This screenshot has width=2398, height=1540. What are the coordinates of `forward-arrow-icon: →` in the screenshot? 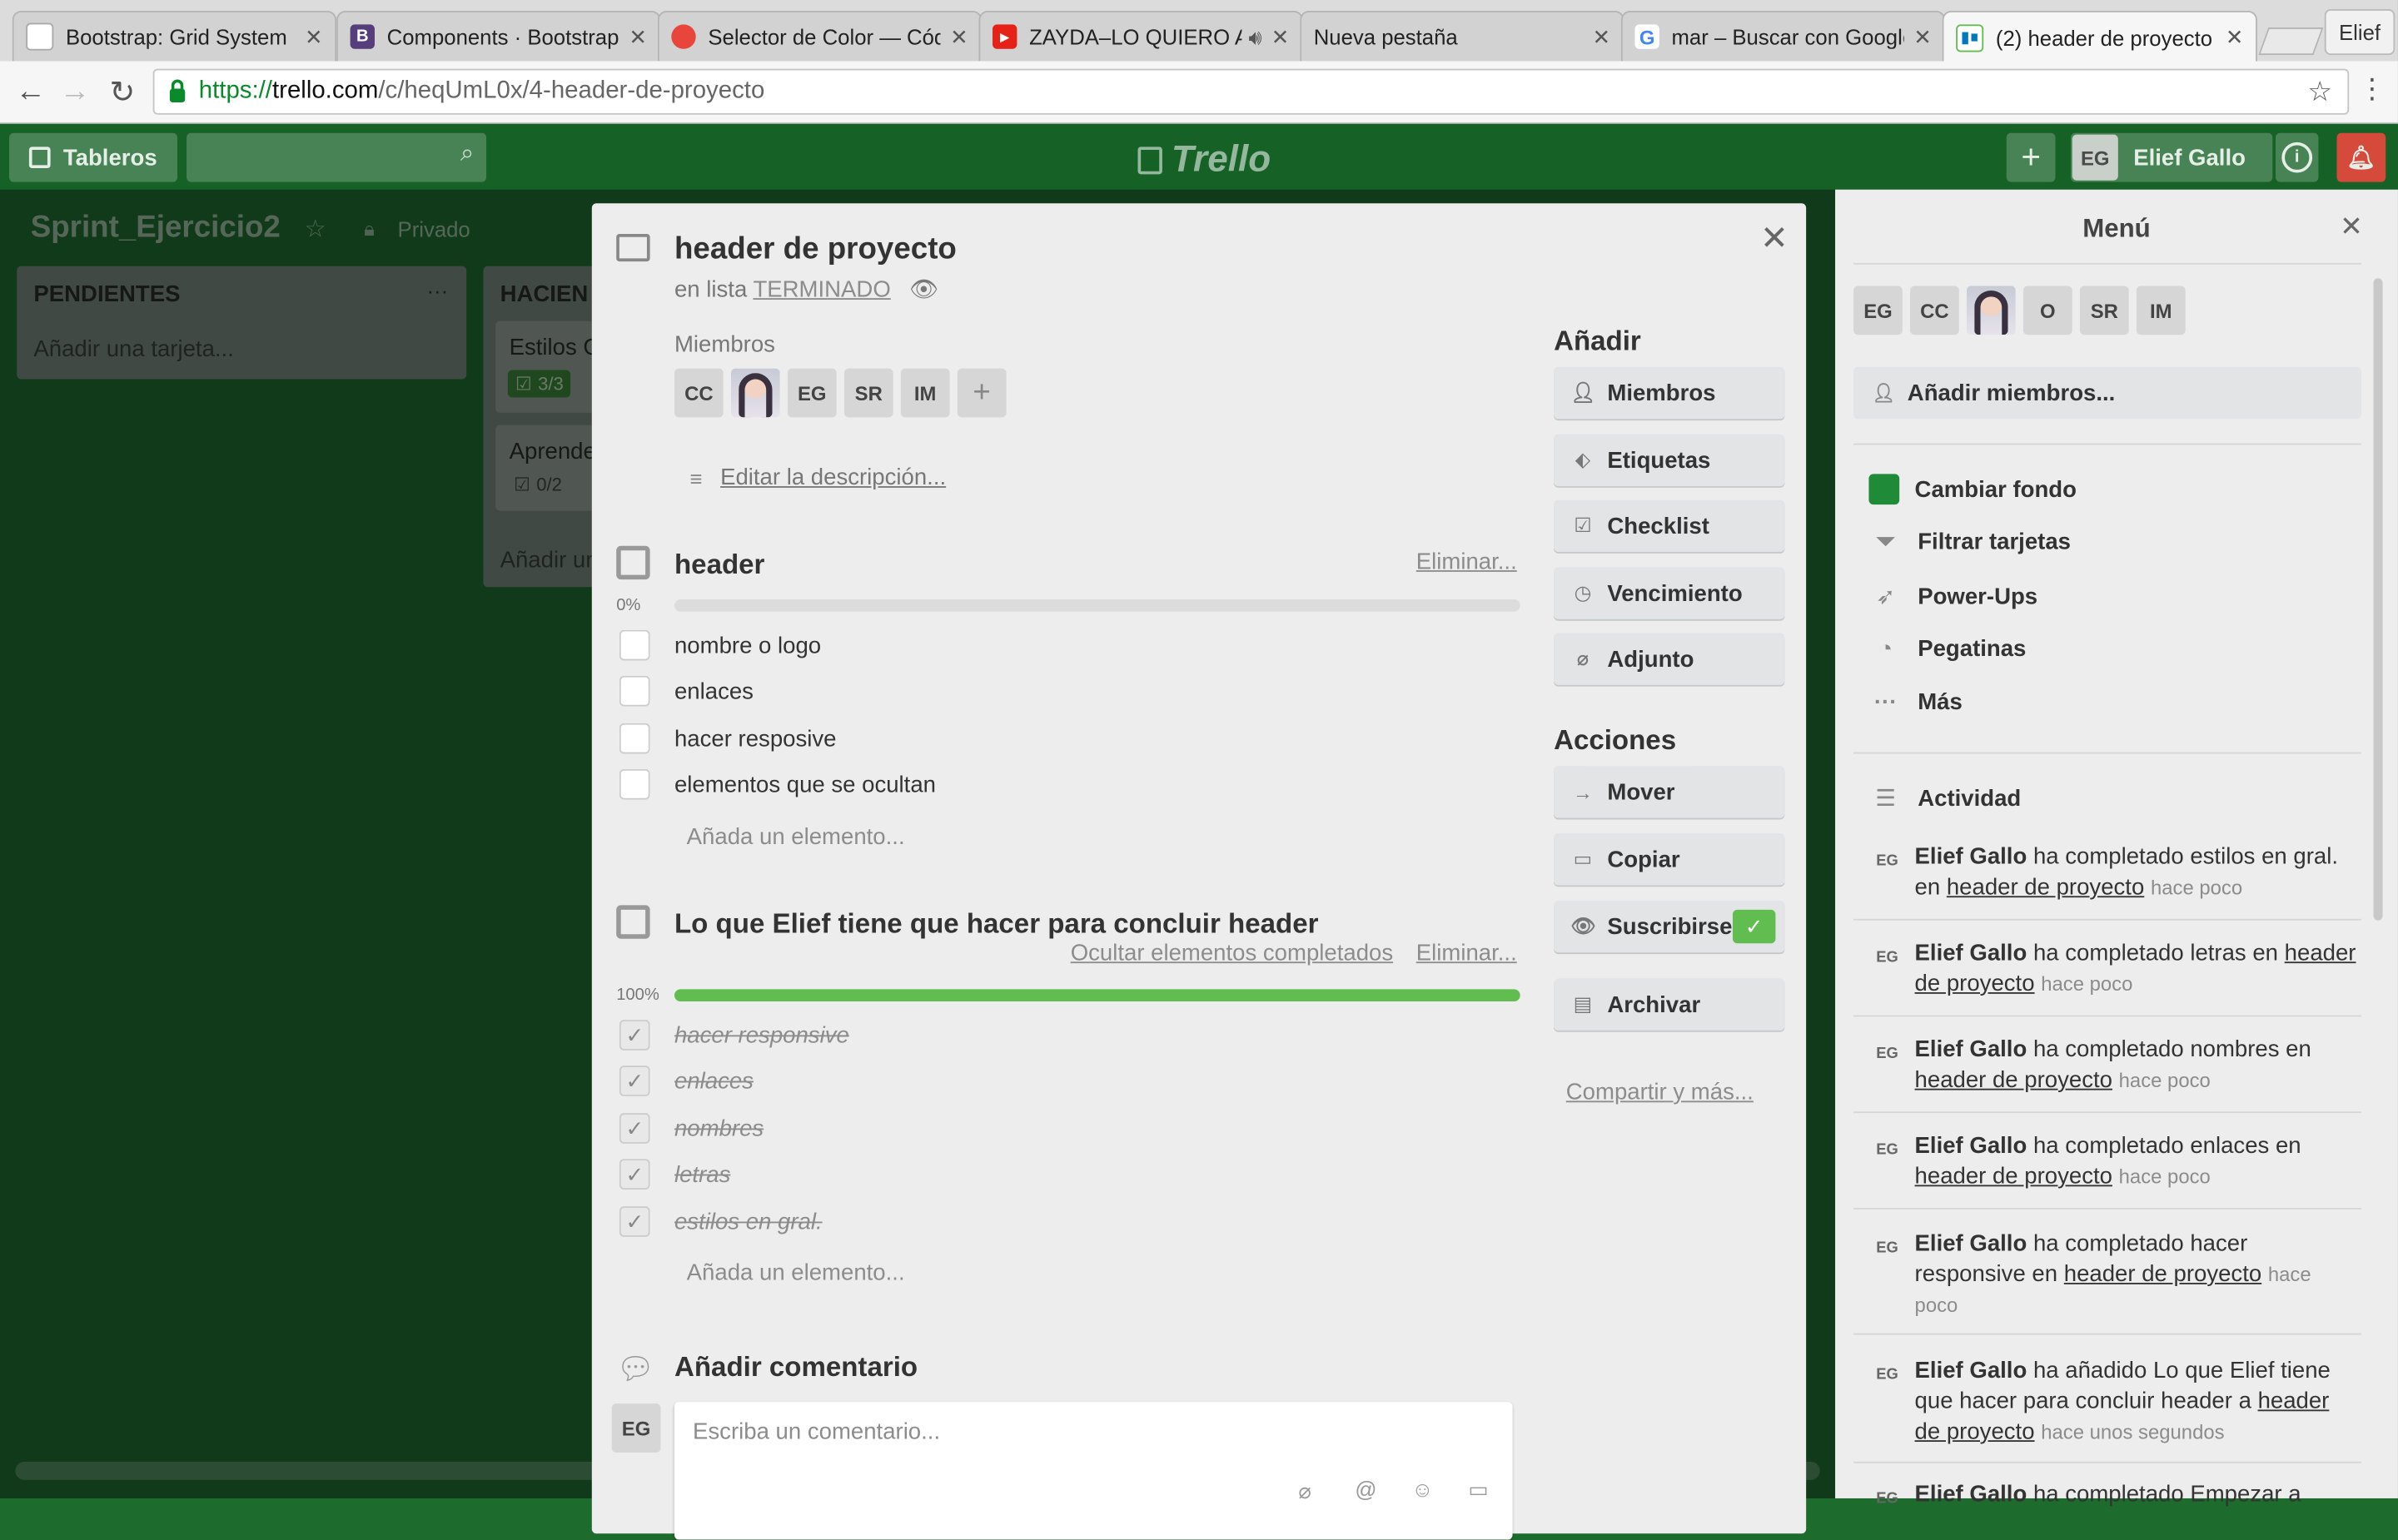 It's located at (75, 92).